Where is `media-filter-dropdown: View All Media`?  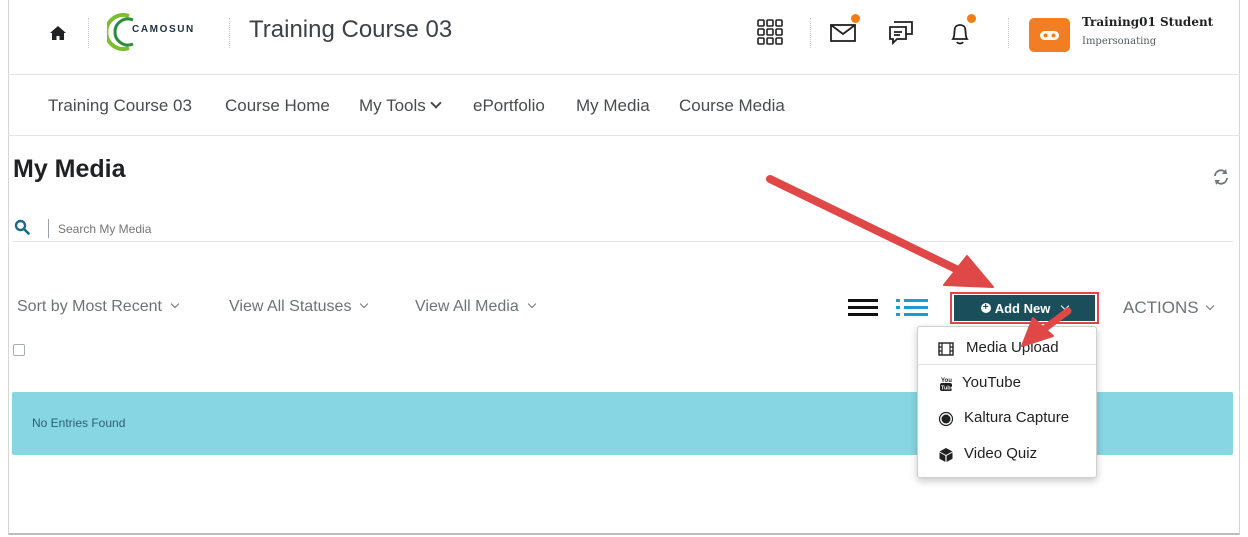 media-filter-dropdown: View All Media is located at coordinates (476, 307).